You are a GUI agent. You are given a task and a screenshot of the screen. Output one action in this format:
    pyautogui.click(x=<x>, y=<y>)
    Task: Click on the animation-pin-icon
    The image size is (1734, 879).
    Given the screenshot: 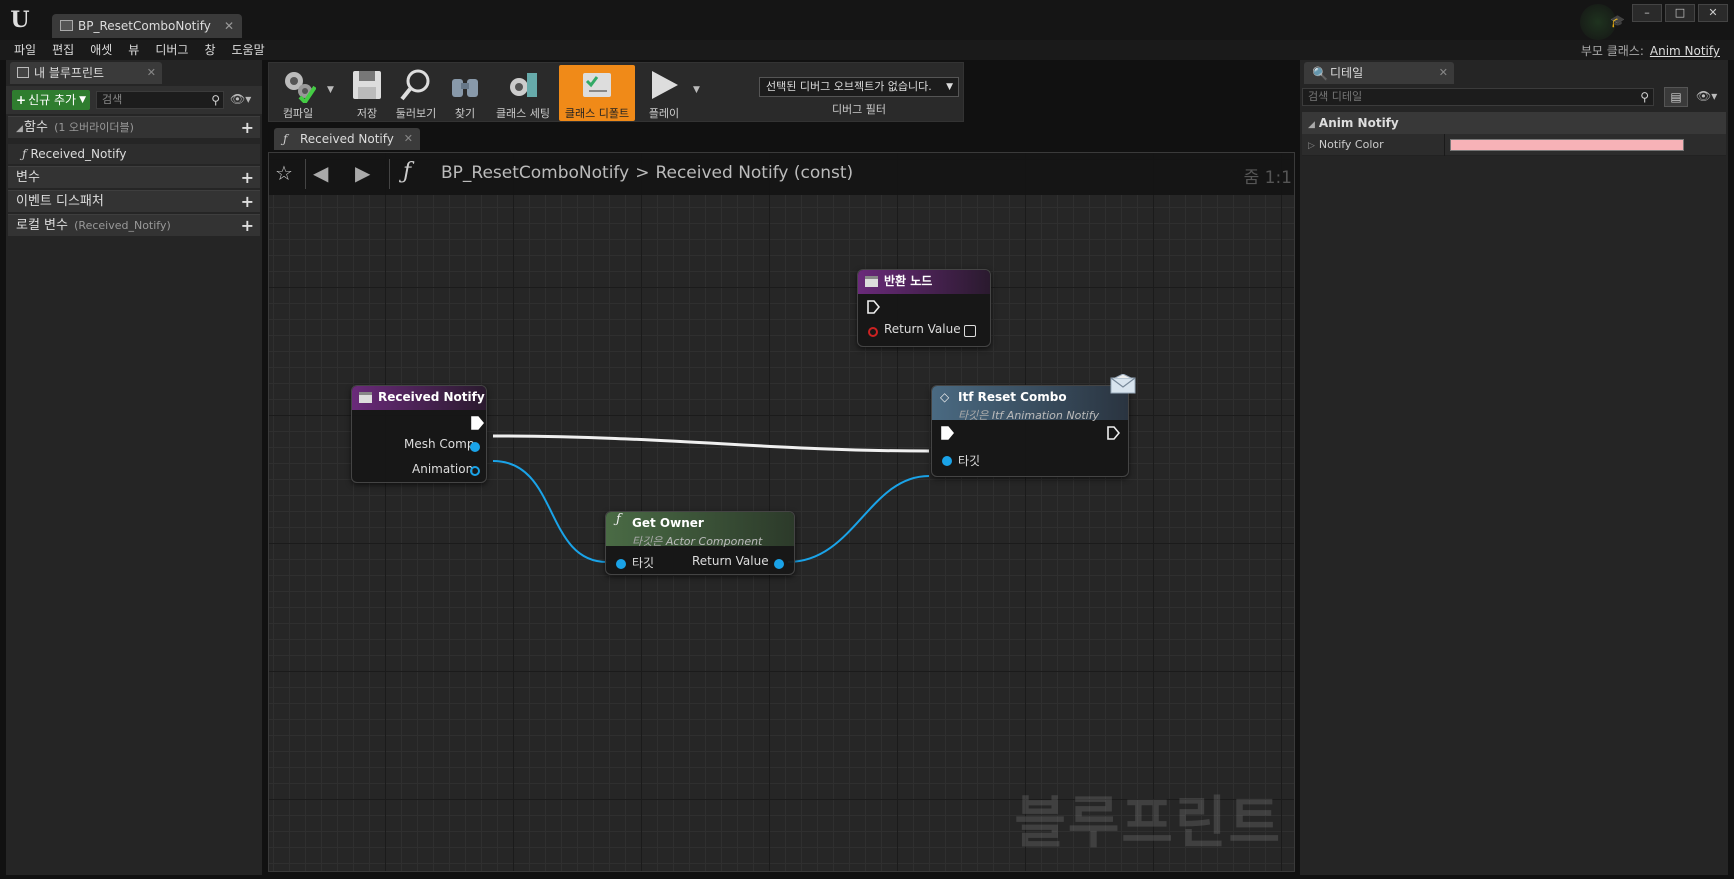 What is the action you would take?
    pyautogui.click(x=475, y=471)
    